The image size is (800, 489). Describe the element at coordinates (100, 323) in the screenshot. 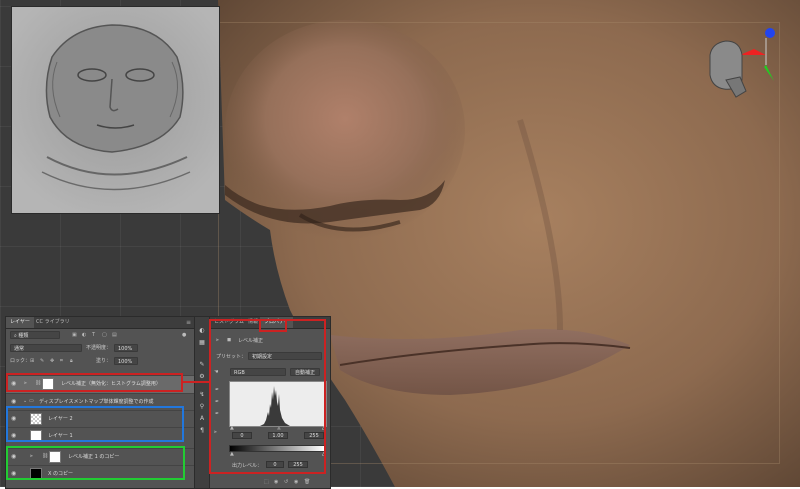

I see `layers-panel-tabs: レイヤー CC ライブラリ ≡` at that location.